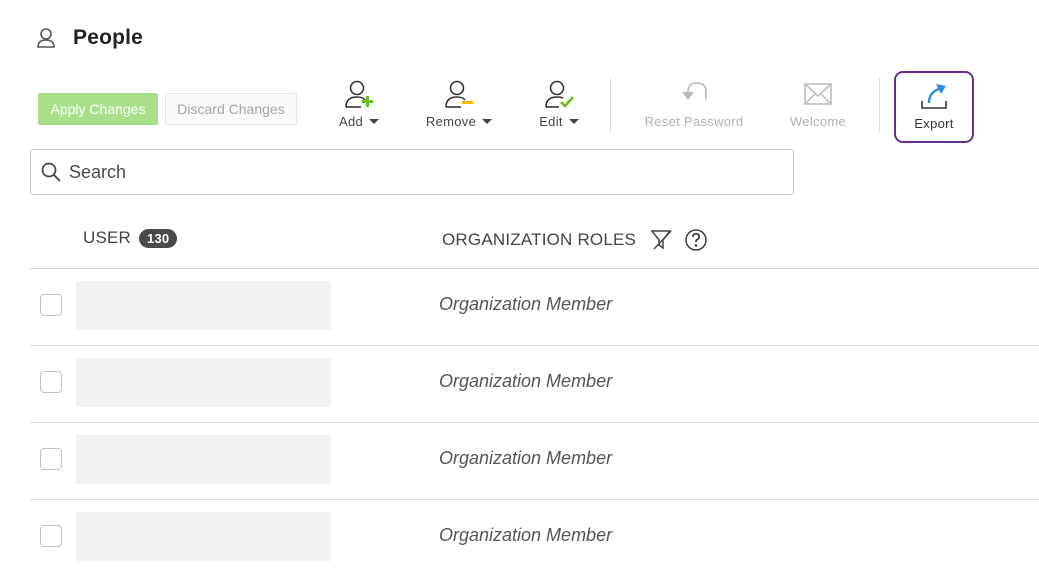 The image size is (1039, 575). What do you see at coordinates (934, 97) in the screenshot?
I see `export-icon` at bounding box center [934, 97].